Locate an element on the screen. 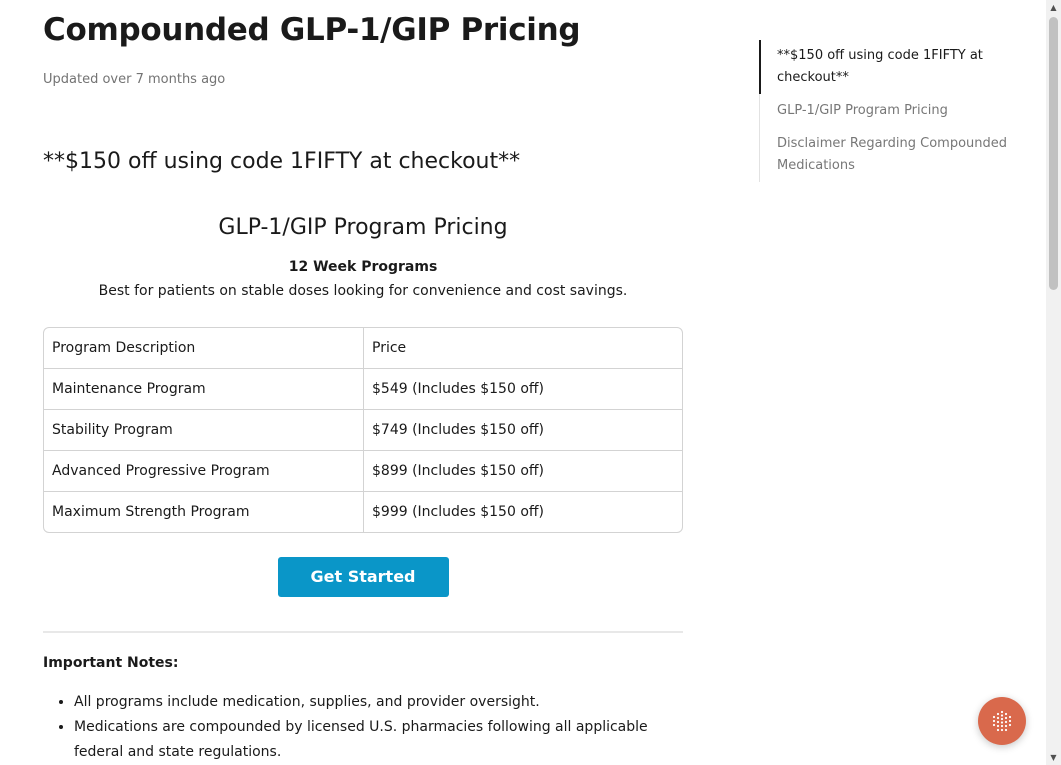 This screenshot has width=1061, height=765. pricing-section-title: GLP-1/GIP Program Pricing is located at coordinates (363, 227).